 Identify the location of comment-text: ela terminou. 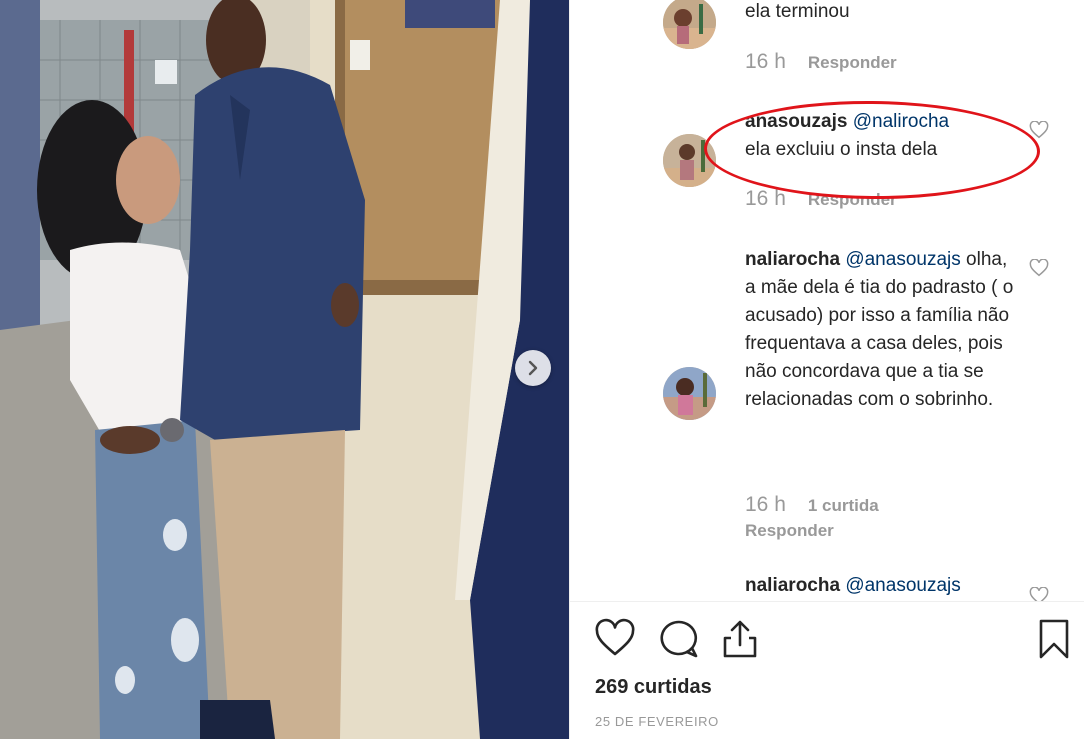
(880, 13).